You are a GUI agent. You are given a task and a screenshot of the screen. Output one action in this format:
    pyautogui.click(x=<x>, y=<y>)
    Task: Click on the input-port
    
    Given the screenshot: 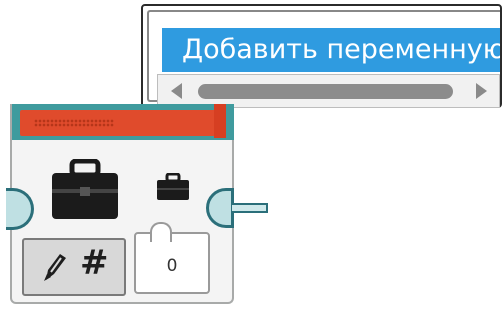 What is the action you would take?
    pyautogui.click(x=20, y=209)
    